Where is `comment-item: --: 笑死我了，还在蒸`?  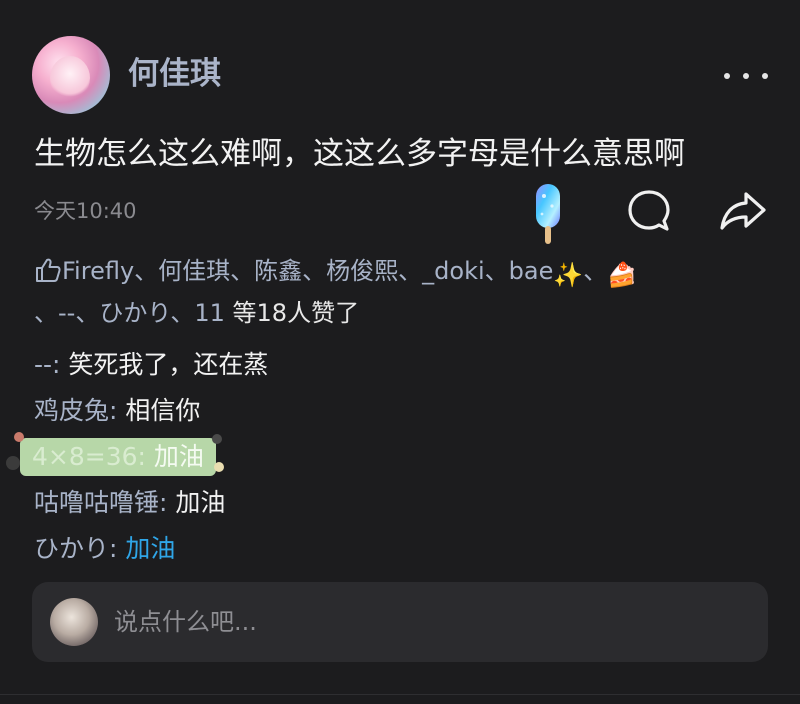 comment-item: --: 笑死我了，还在蒸 is located at coordinates (151, 365).